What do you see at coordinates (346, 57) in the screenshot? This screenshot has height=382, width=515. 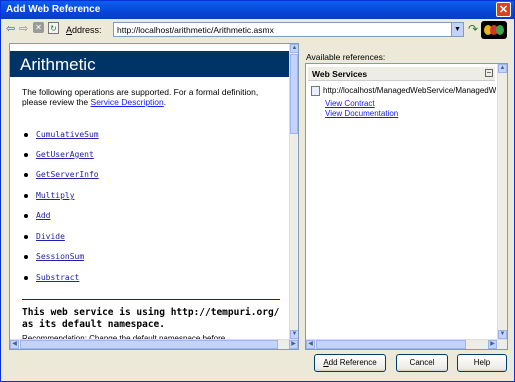 I see `available-references-label: Available references:` at bounding box center [346, 57].